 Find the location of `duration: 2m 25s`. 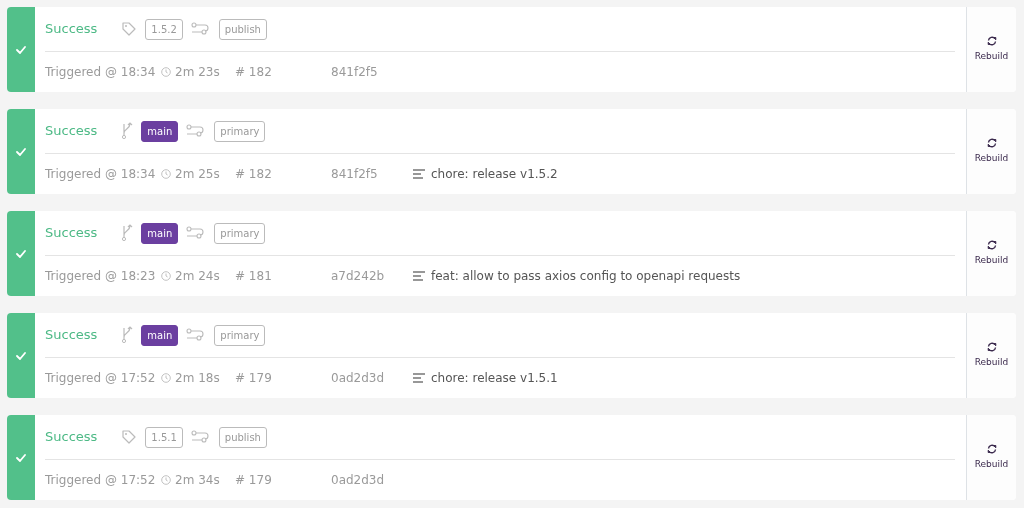

duration: 2m 25s is located at coordinates (198, 174).